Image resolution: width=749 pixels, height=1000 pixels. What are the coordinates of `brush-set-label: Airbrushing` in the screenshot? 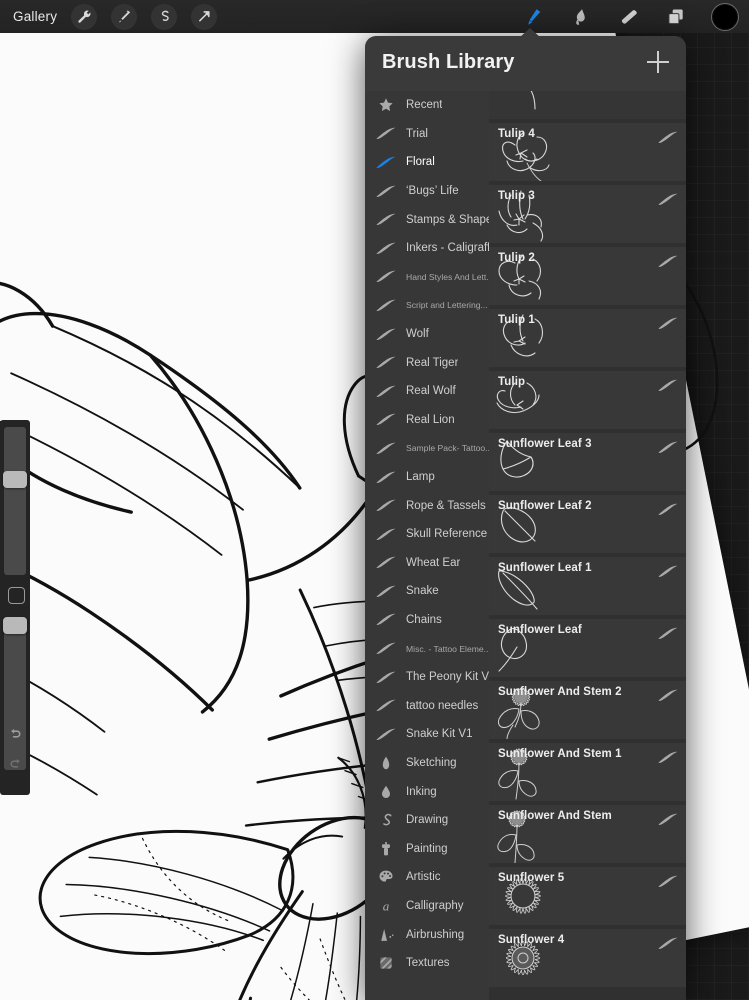 It's located at (435, 934).